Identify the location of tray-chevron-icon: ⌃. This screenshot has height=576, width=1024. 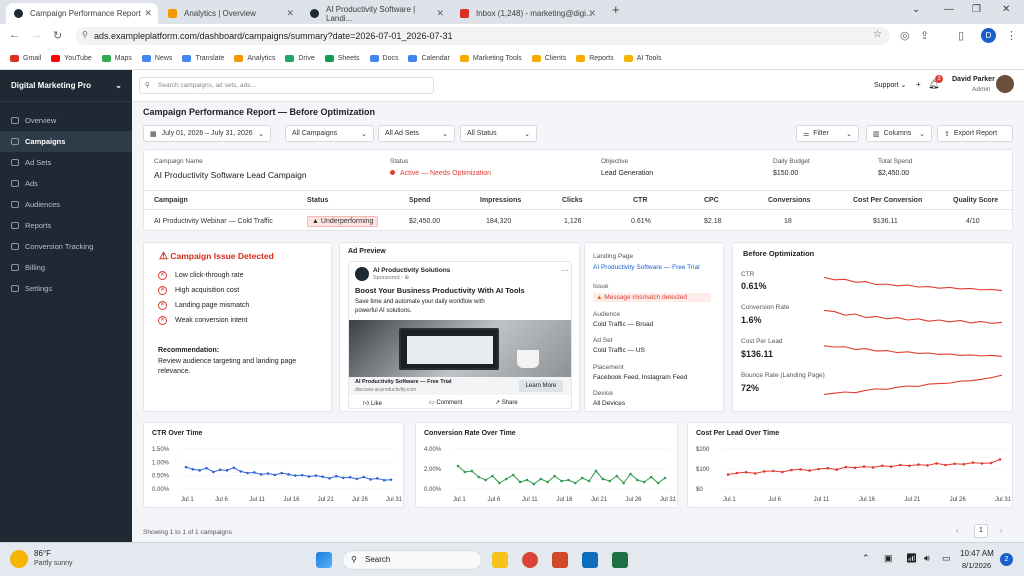
(866, 558).